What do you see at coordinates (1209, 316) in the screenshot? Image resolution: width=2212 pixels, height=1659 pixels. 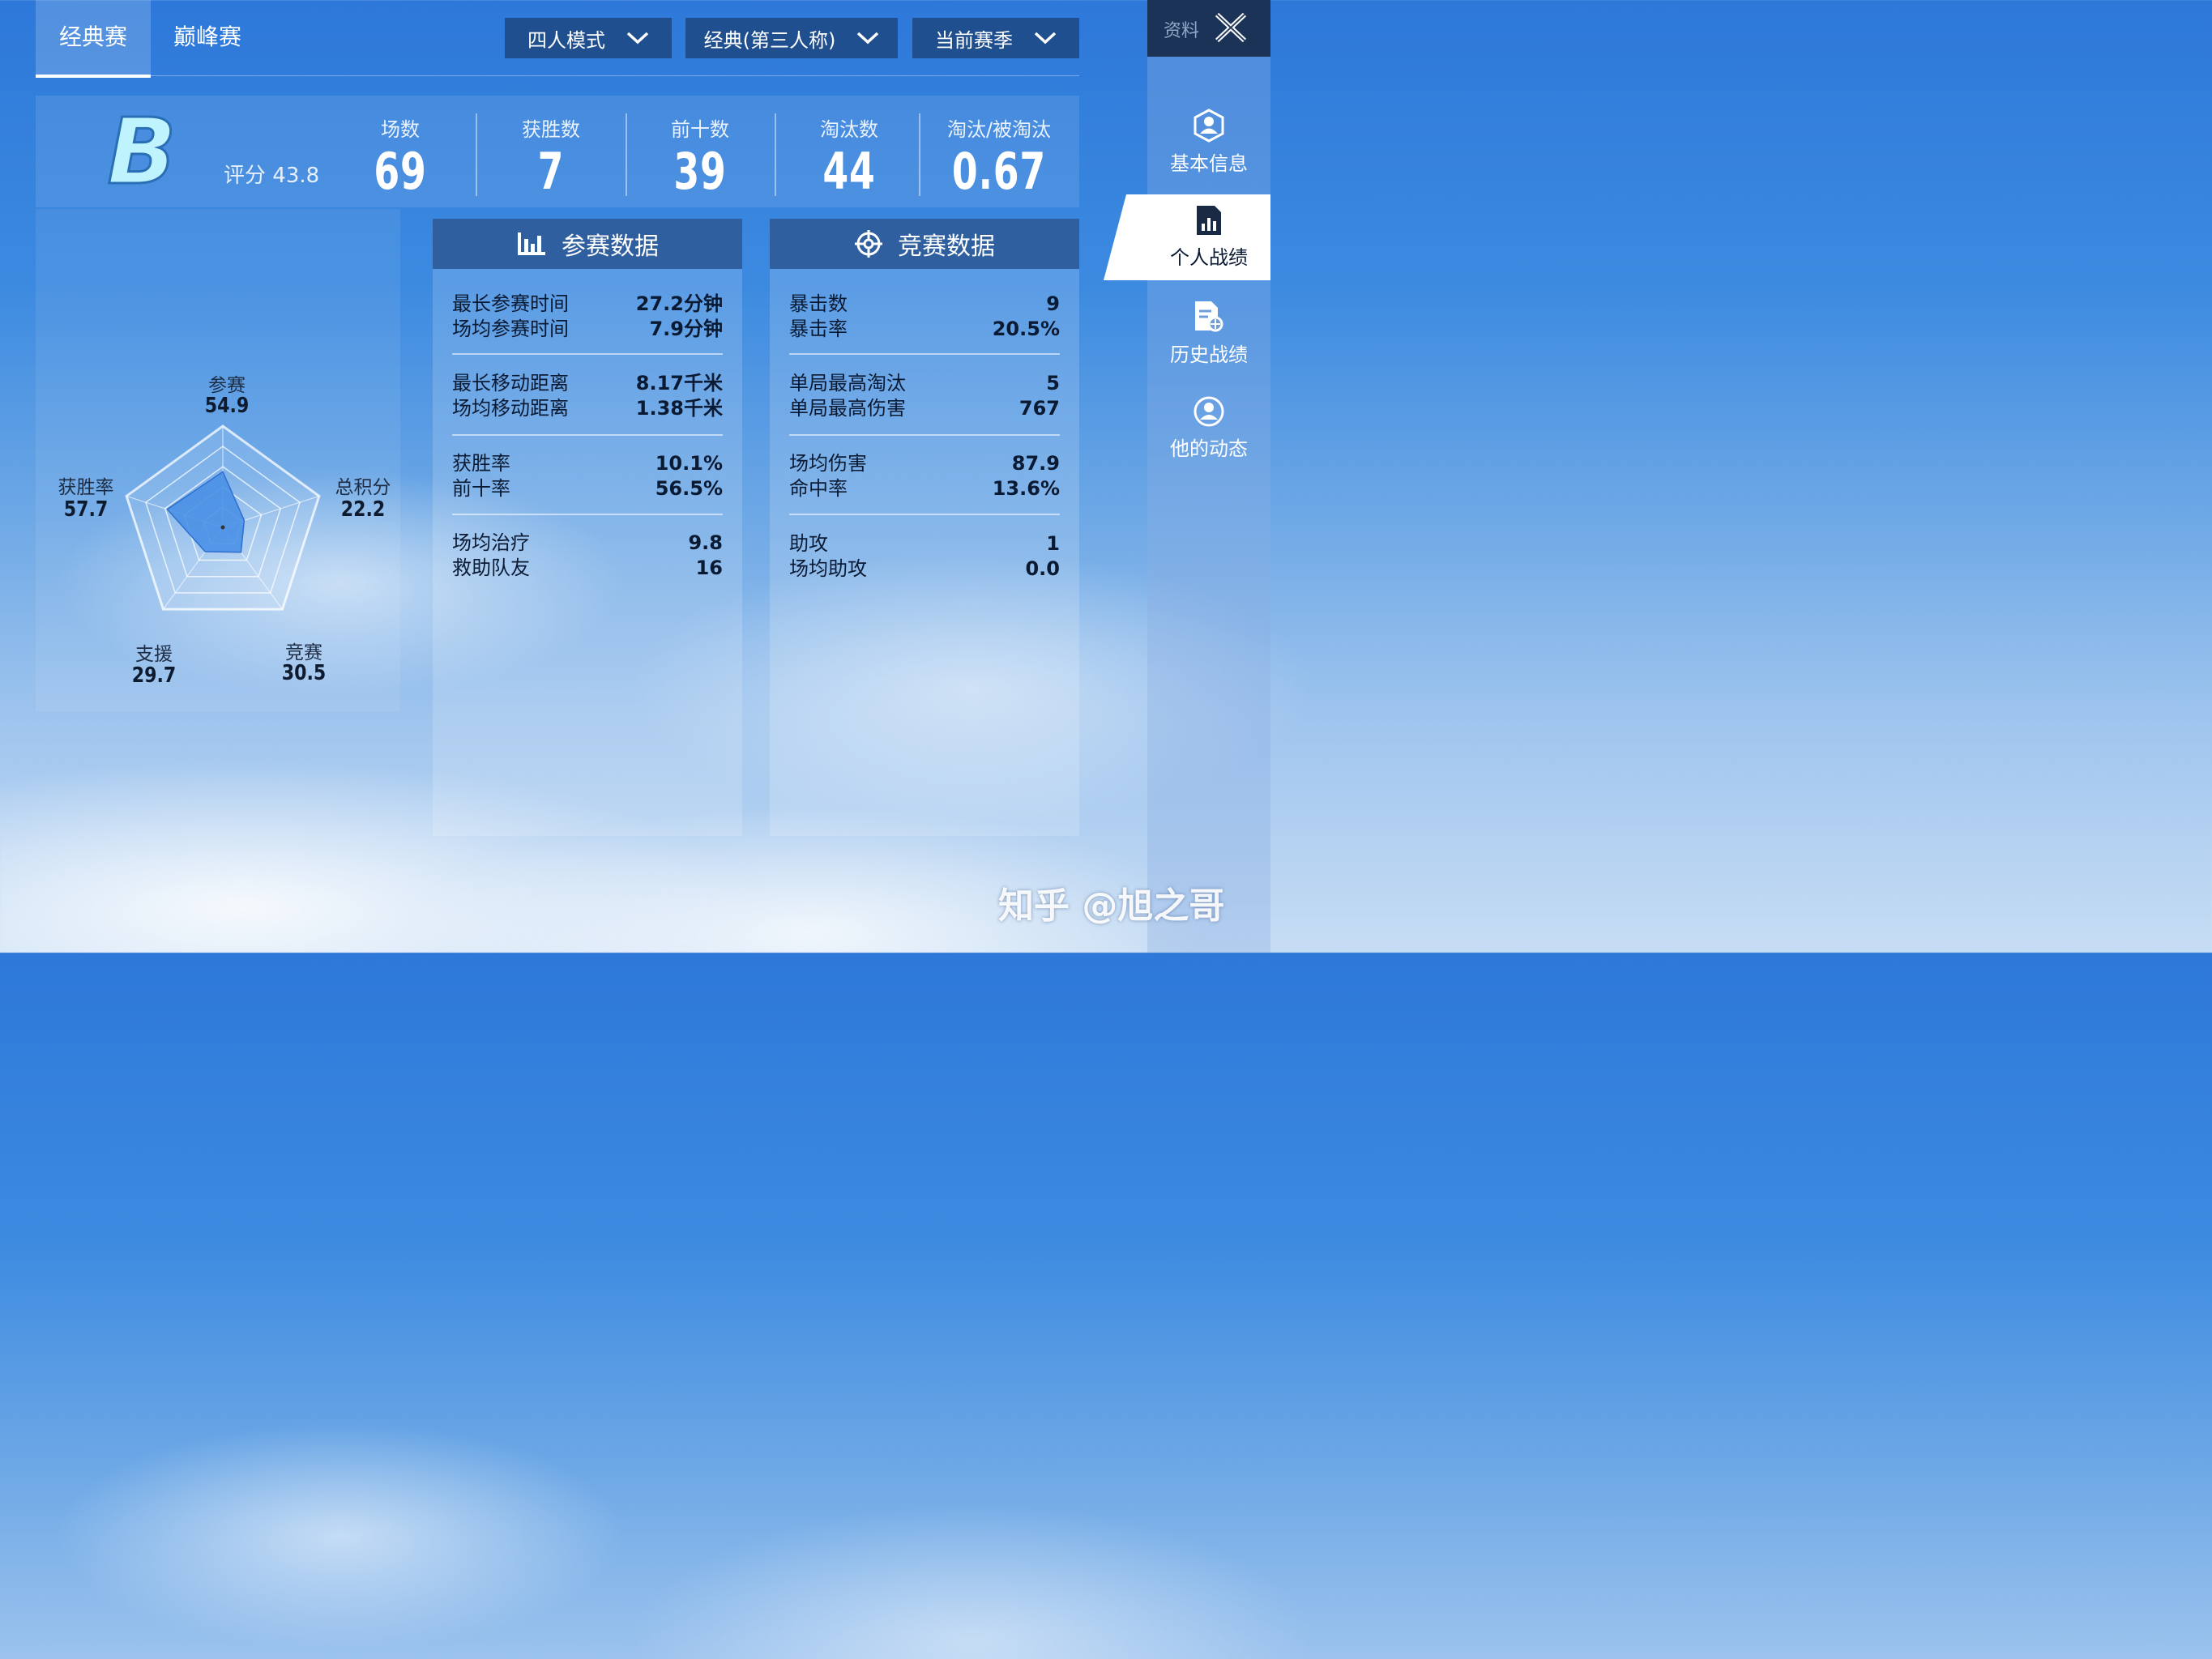 I see `history-doc-icon` at bounding box center [1209, 316].